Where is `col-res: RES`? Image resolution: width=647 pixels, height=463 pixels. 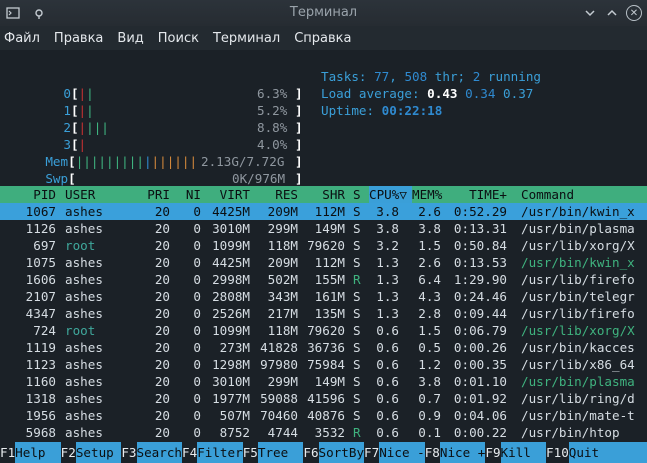 col-res: RES is located at coordinates (275, 194).